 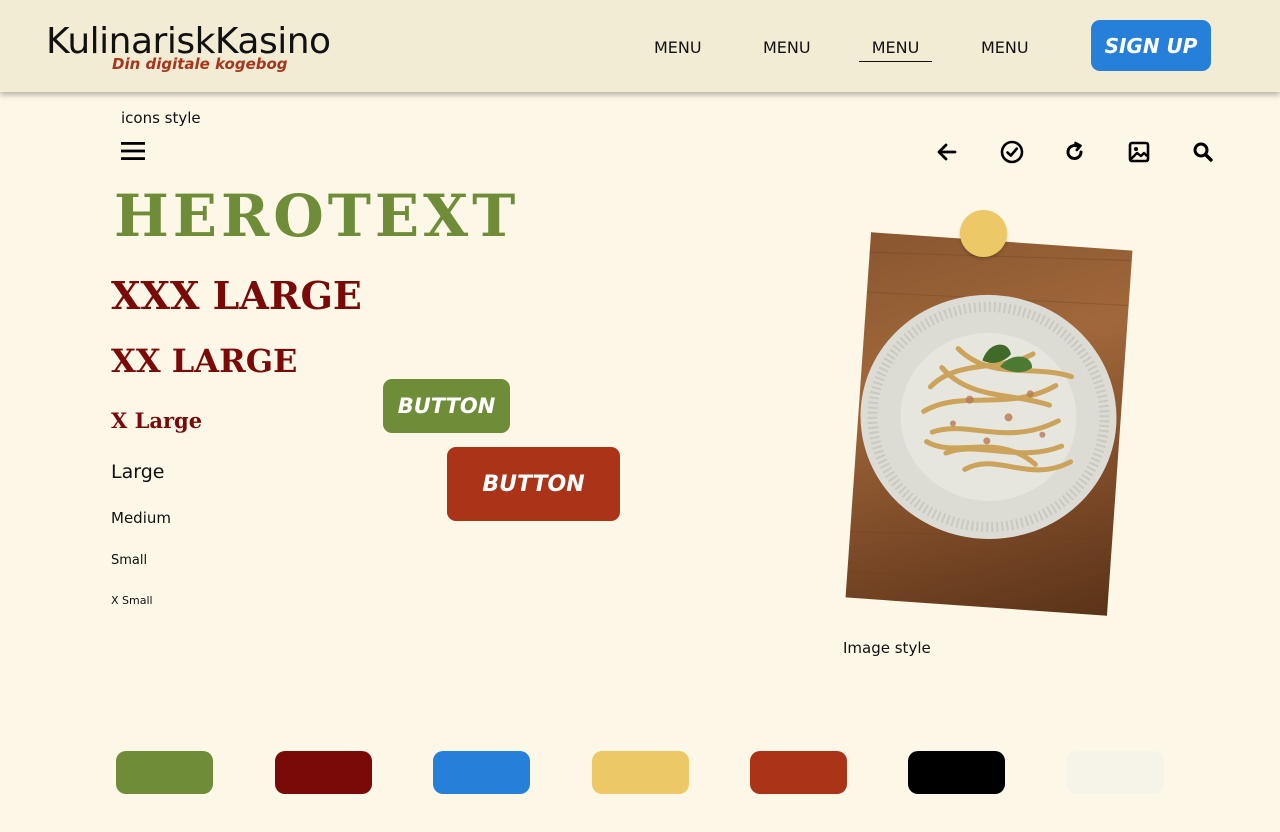 What do you see at coordinates (1005, 50) in the screenshot?
I see `nav-item-4: MENU` at bounding box center [1005, 50].